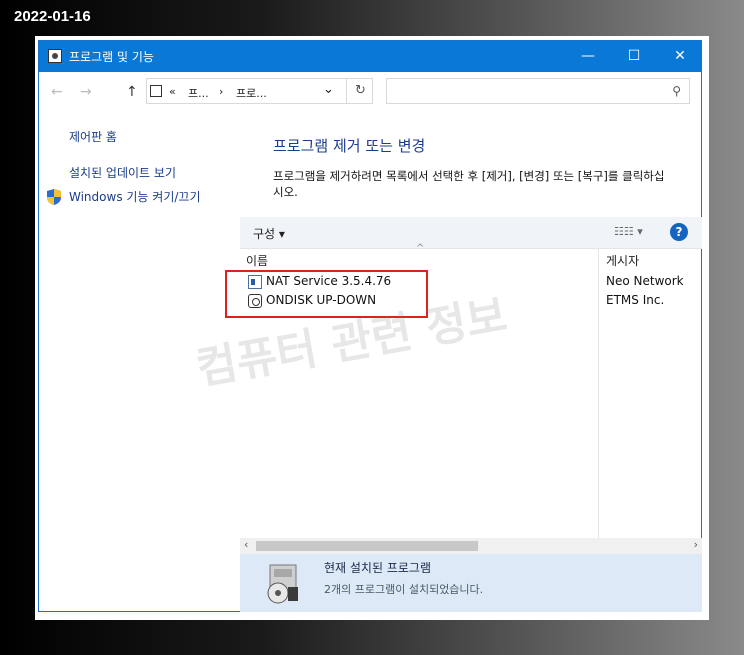 The image size is (744, 655). I want to click on title-bar: 프로그램 및 기능 — ☐ ✕, so click(370, 56).